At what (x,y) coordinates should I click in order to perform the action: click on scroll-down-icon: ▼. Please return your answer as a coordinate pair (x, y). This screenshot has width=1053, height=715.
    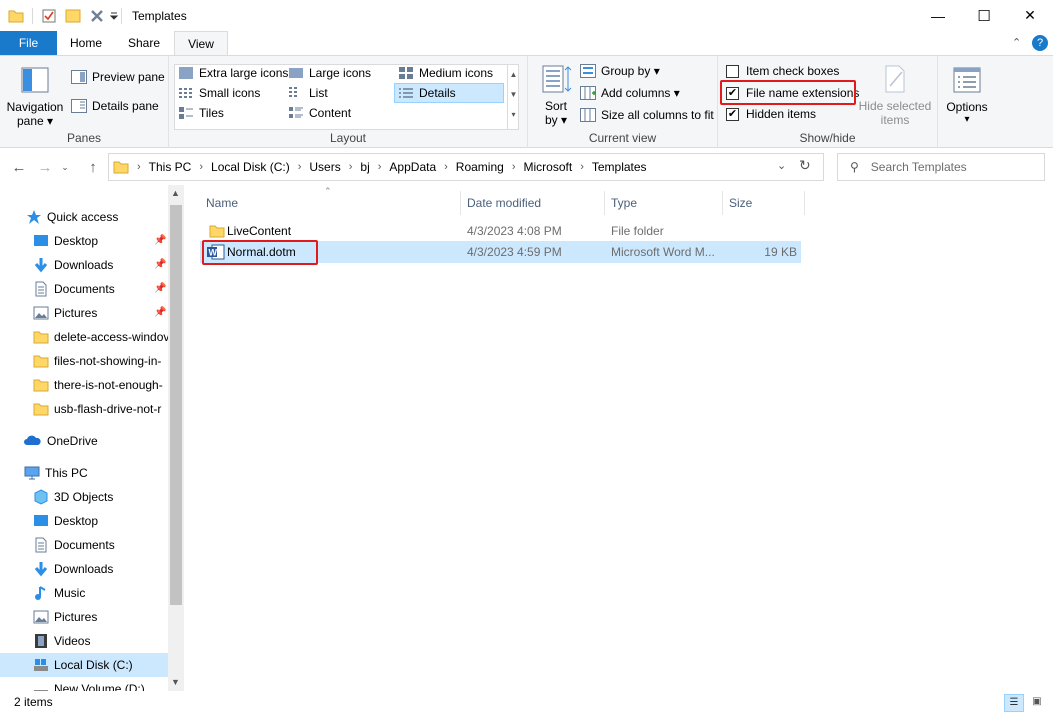
    Looking at the image, I should click on (175, 682).